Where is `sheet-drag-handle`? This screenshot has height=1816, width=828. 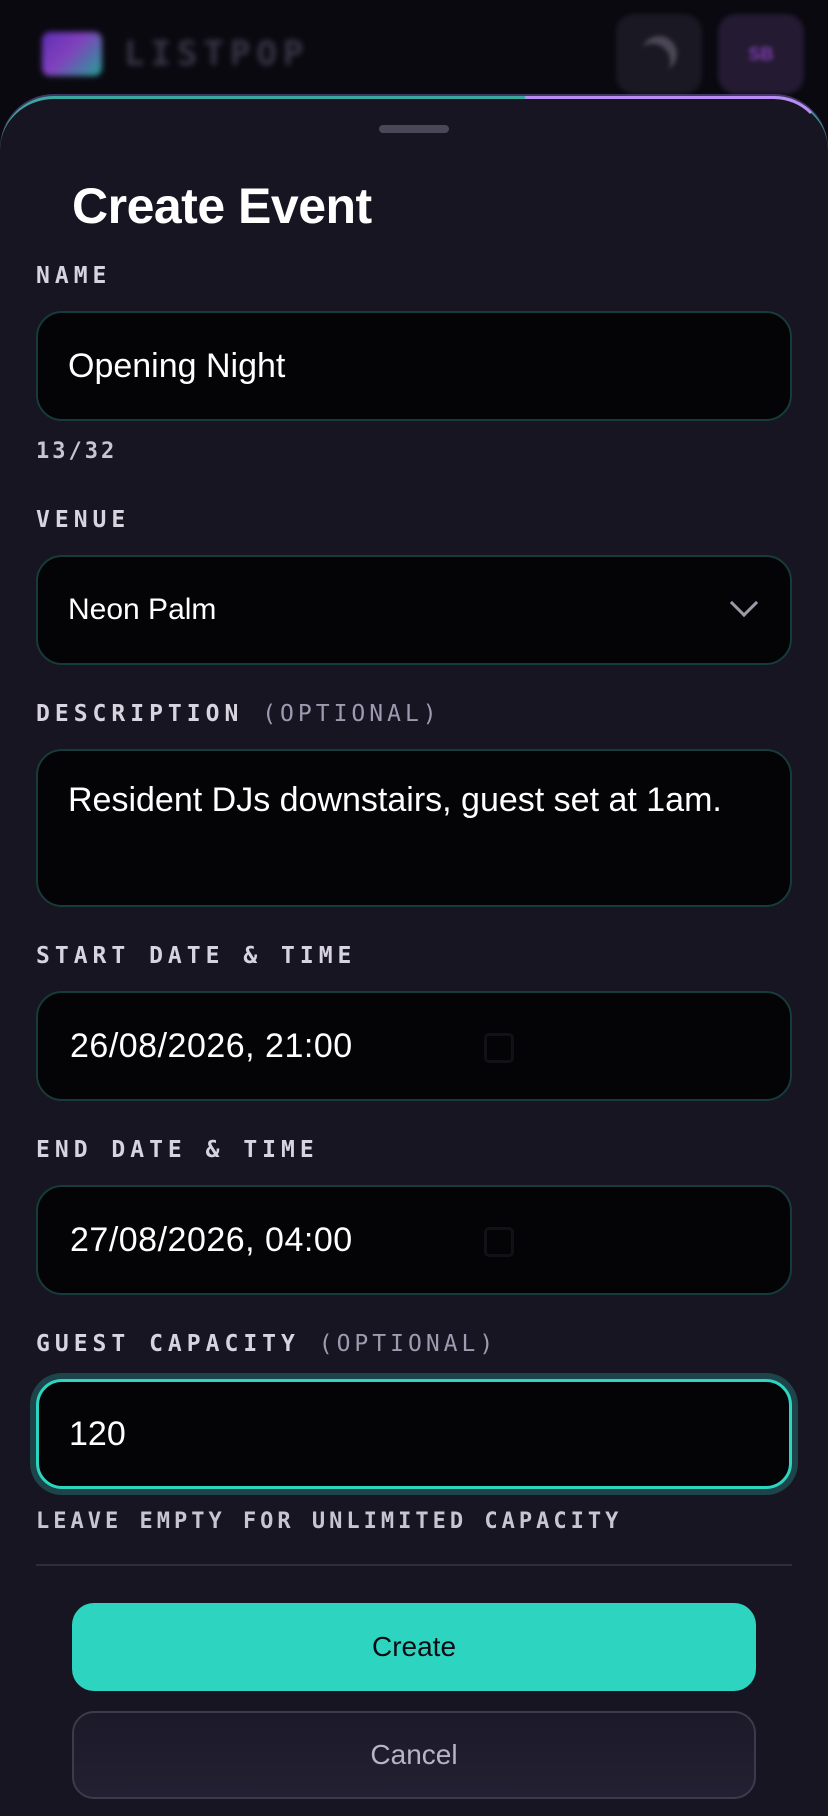 sheet-drag-handle is located at coordinates (414, 129).